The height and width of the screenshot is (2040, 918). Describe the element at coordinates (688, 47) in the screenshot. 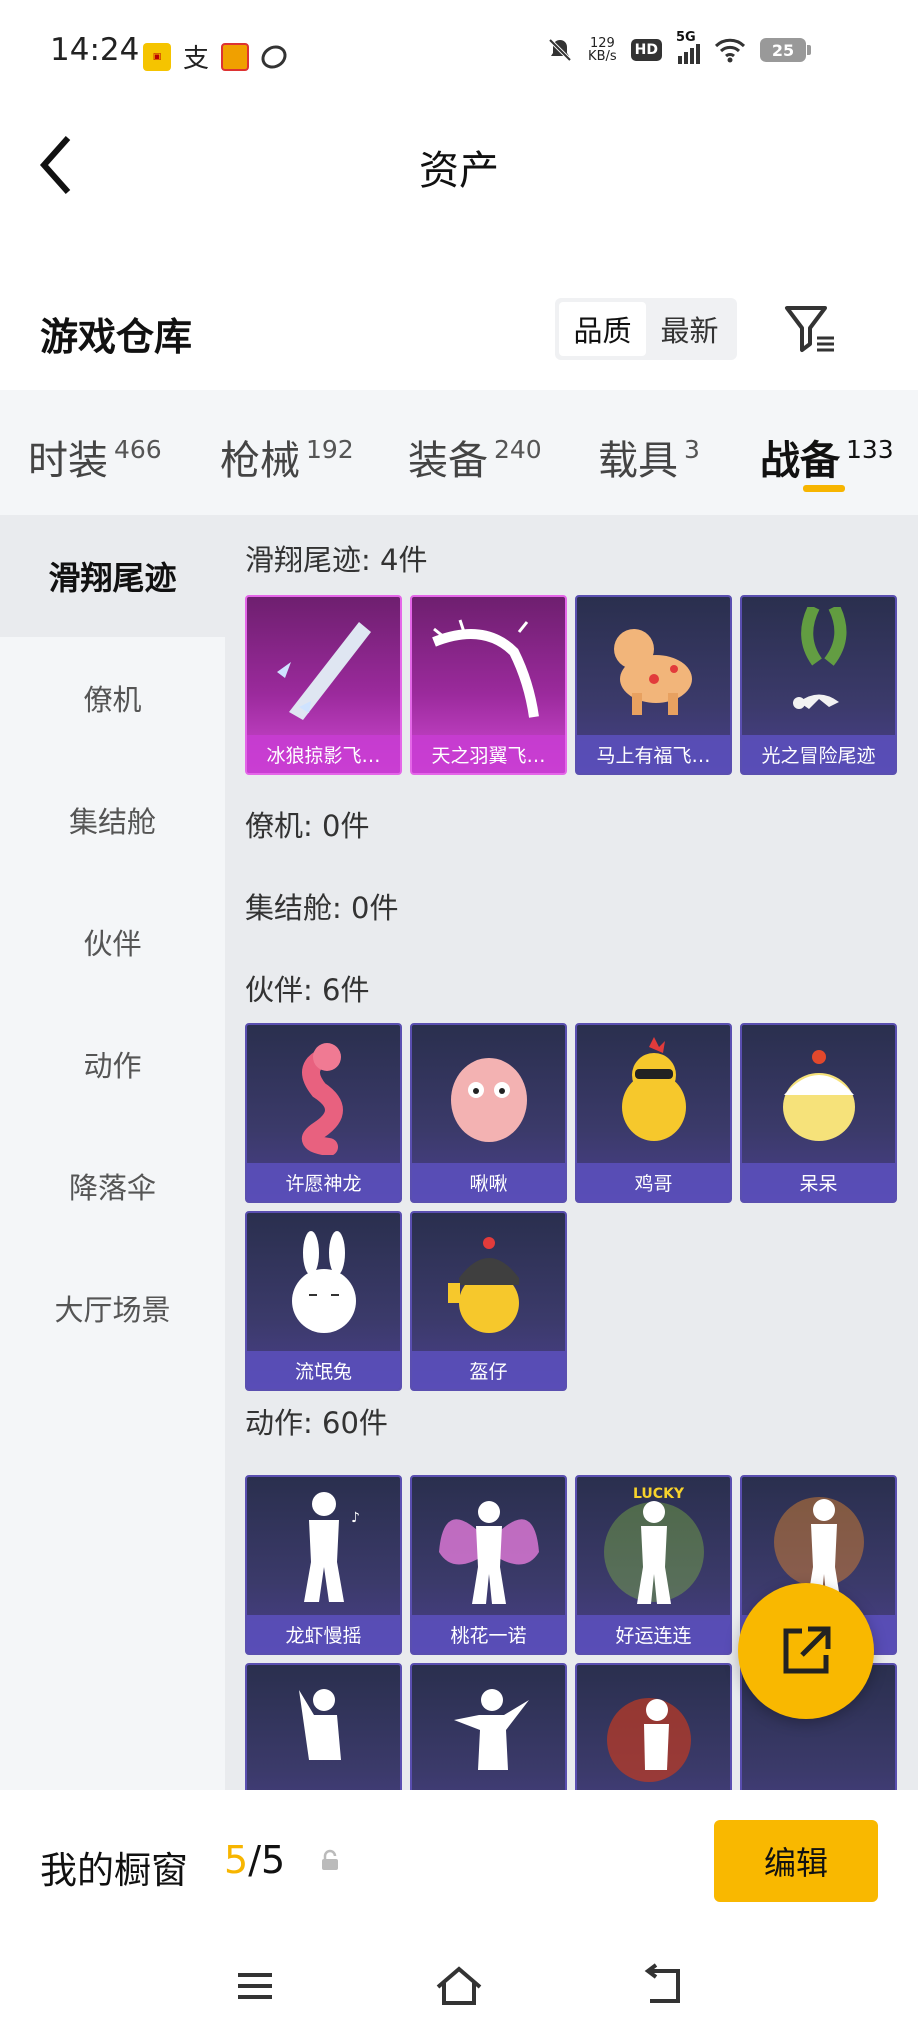

I see `signal-icon: 5G` at that location.